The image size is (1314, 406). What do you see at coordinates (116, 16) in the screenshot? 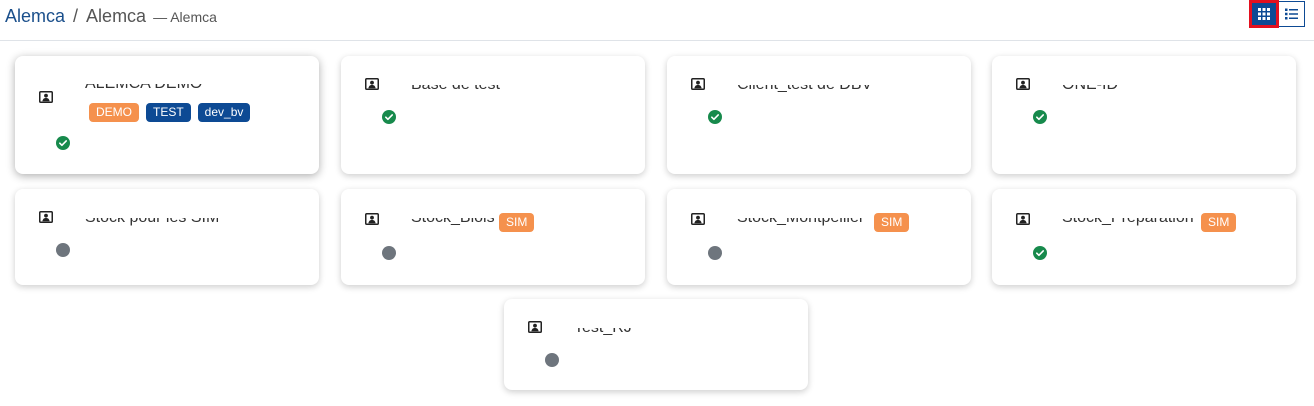
I see `breadcrumb-current: Alemca` at bounding box center [116, 16].